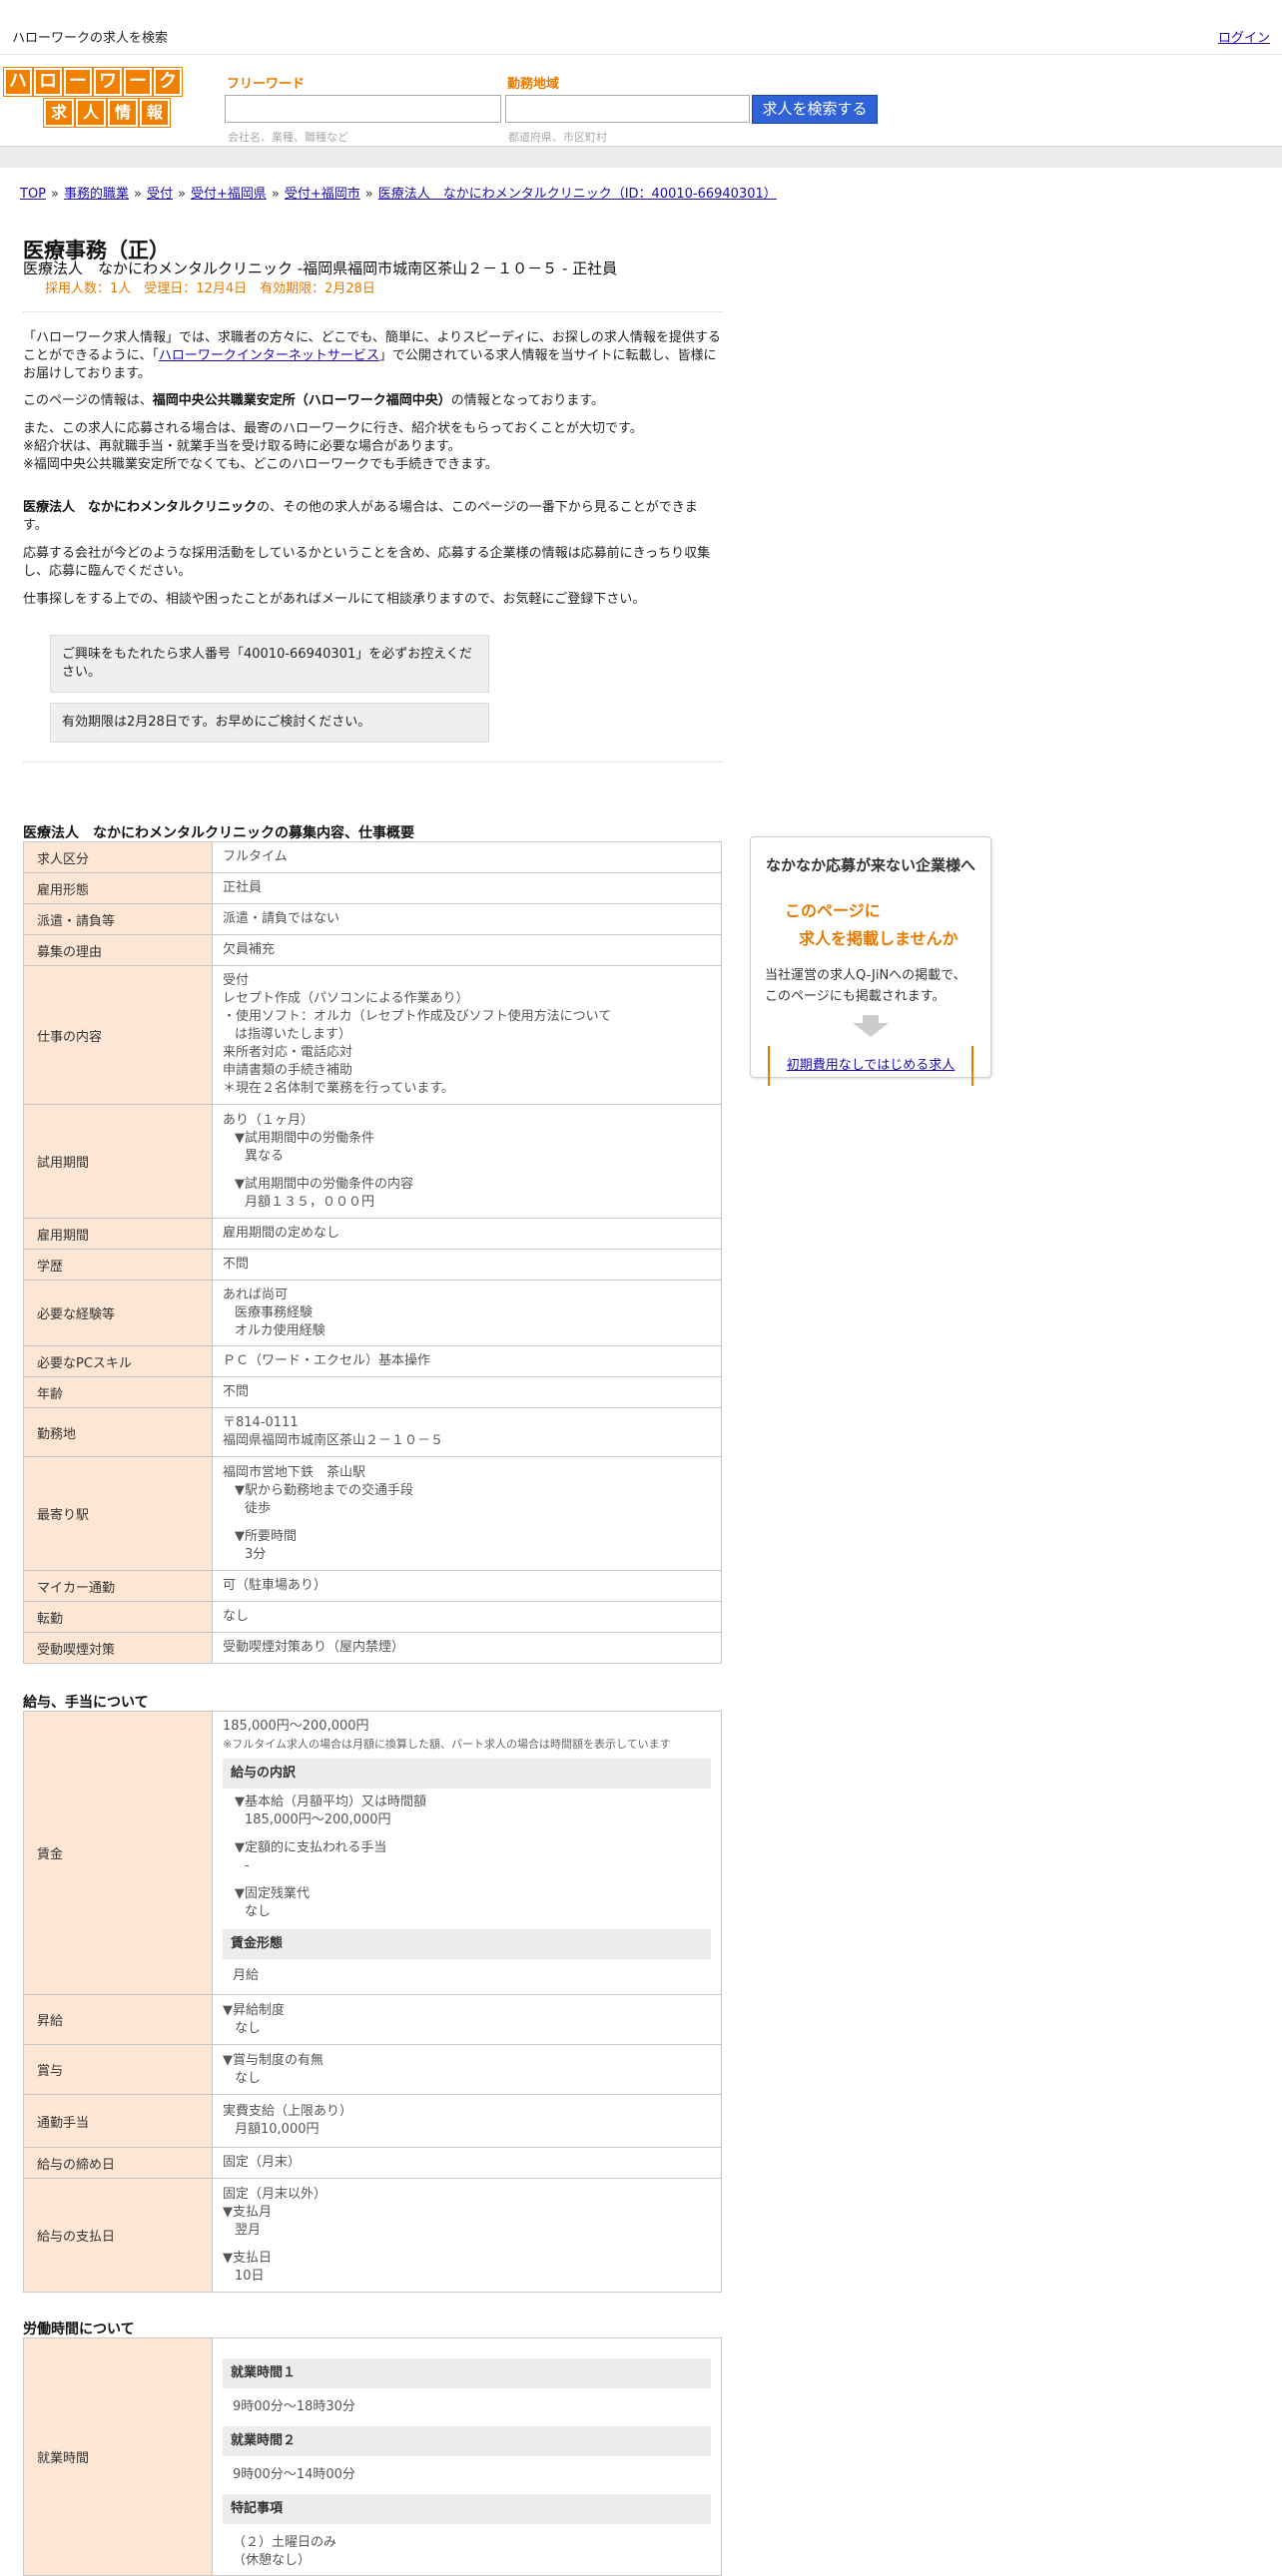 Image resolution: width=1282 pixels, height=2576 pixels. I want to click on line: 月額10,000円, so click(277, 2130).